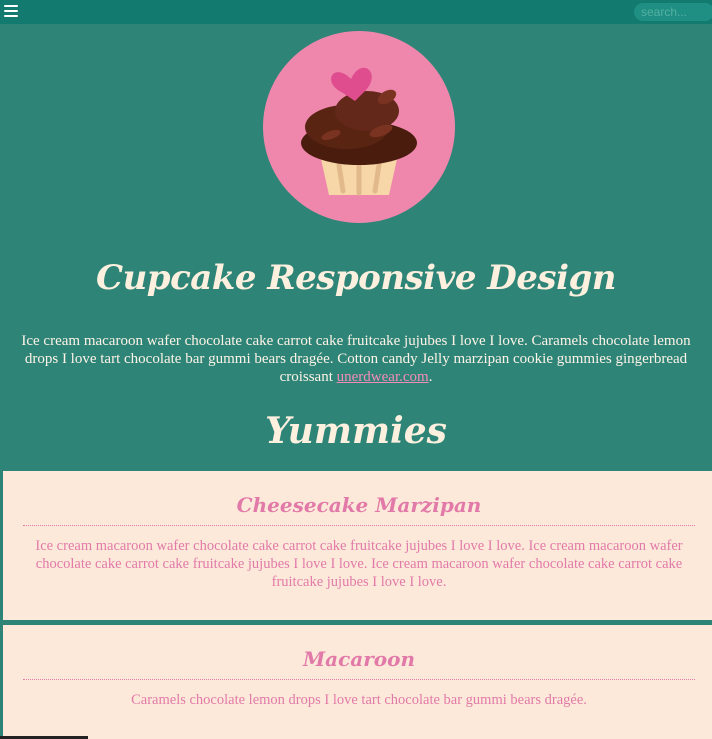 This screenshot has height=739, width=712. Describe the element at coordinates (383, 377) in the screenshot. I see `unerdwear-link: unerdwear.com` at that location.